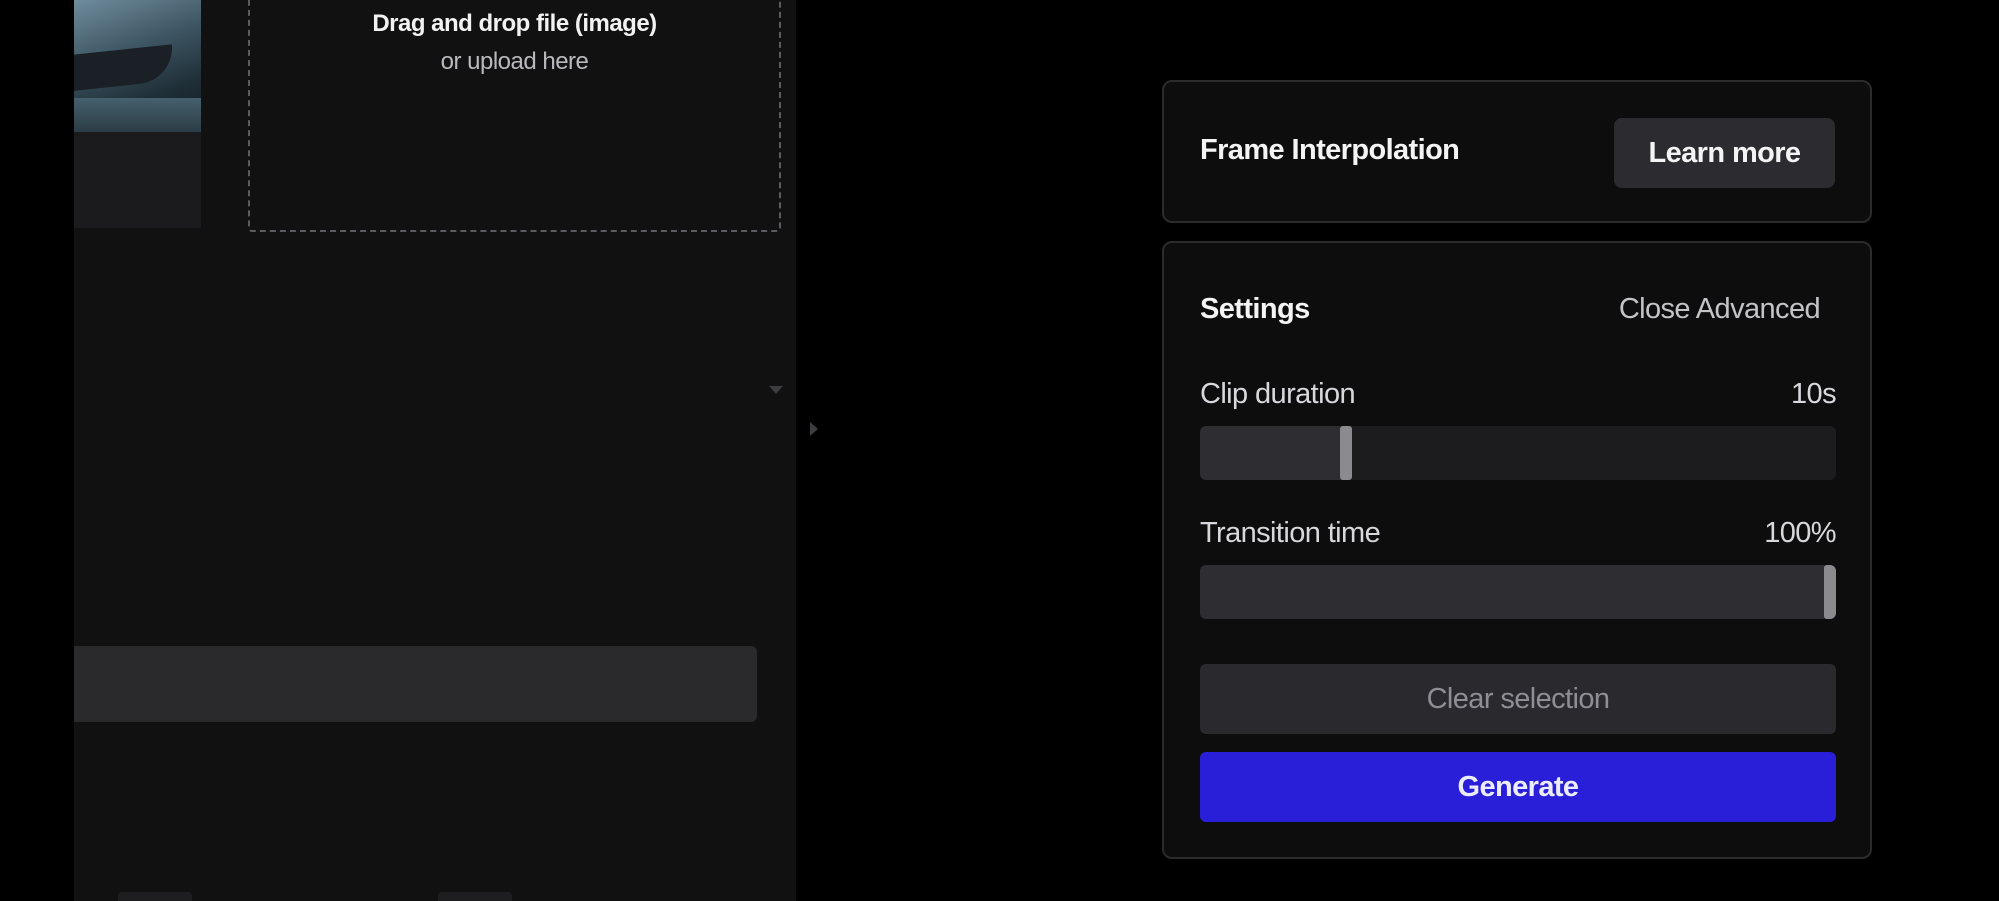 The width and height of the screenshot is (1999, 901). Describe the element at coordinates (514, 62) in the screenshot. I see `upload-link: or upload here` at that location.